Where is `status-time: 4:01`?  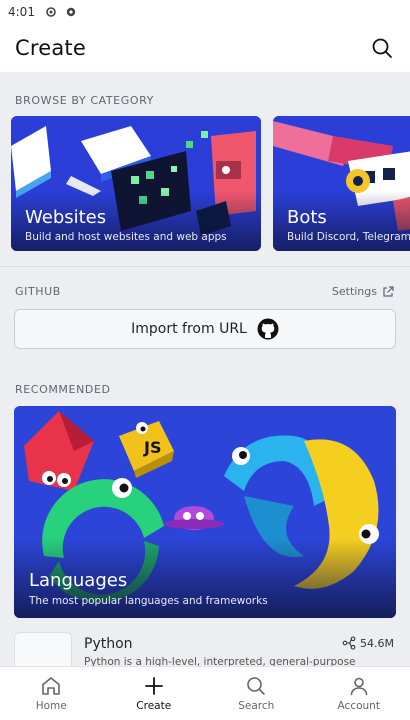
status-time: 4:01 is located at coordinates (21, 12).